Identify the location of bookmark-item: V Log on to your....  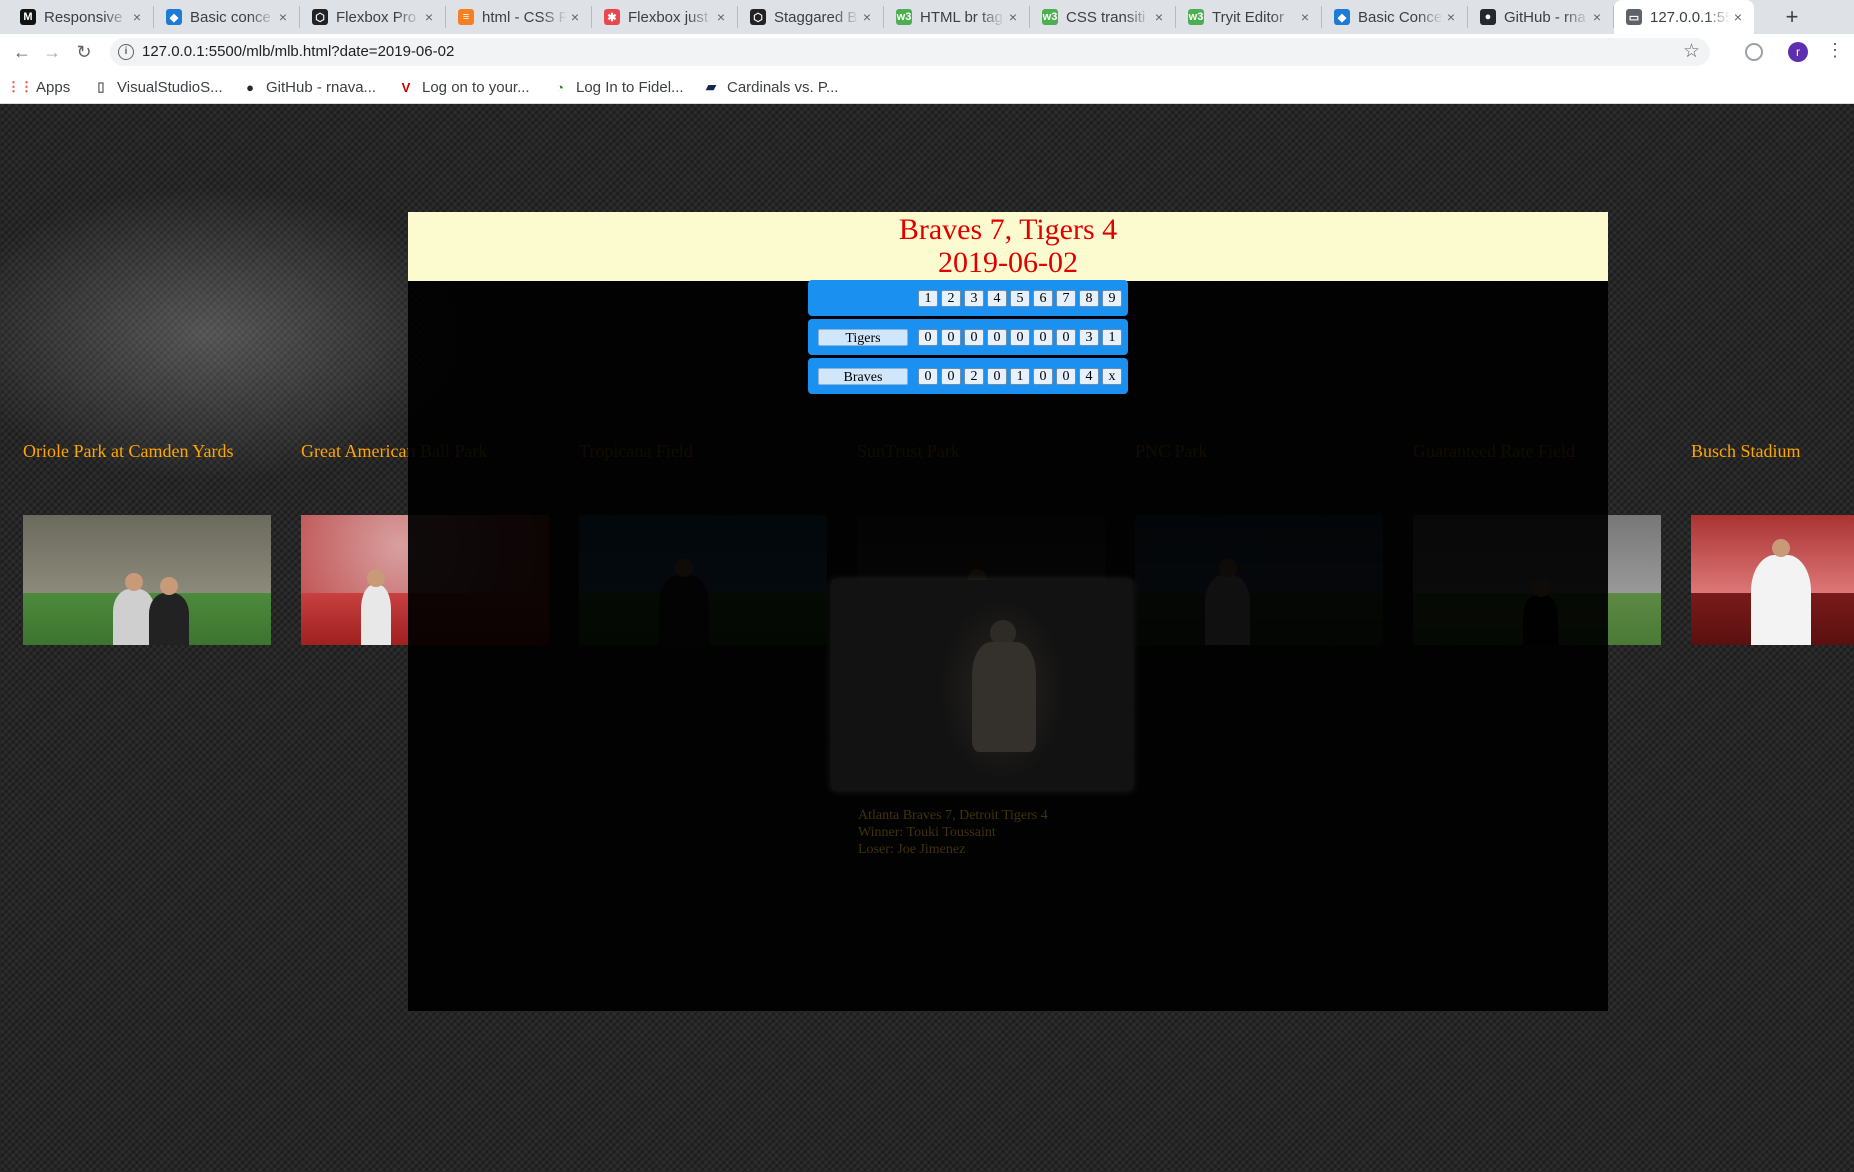
(464, 87).